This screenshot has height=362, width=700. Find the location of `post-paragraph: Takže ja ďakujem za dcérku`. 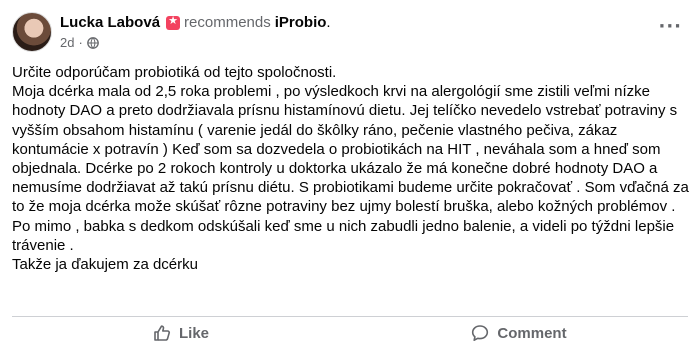

post-paragraph: Takže ja ďakujem za dcérku is located at coordinates (105, 265).